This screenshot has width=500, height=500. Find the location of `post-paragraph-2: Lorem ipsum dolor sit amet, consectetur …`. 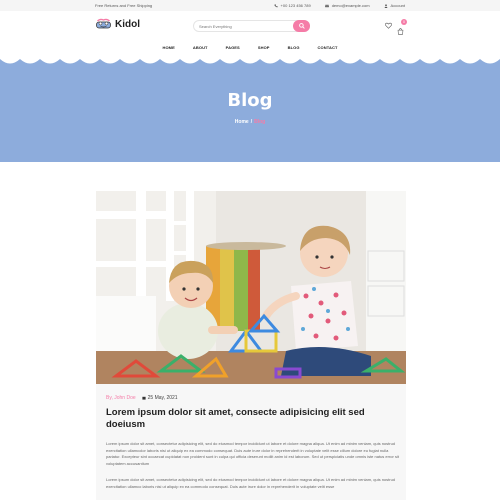

post-paragraph-2: Lorem ipsum dolor sit amet, consectetur … is located at coordinates (251, 483).